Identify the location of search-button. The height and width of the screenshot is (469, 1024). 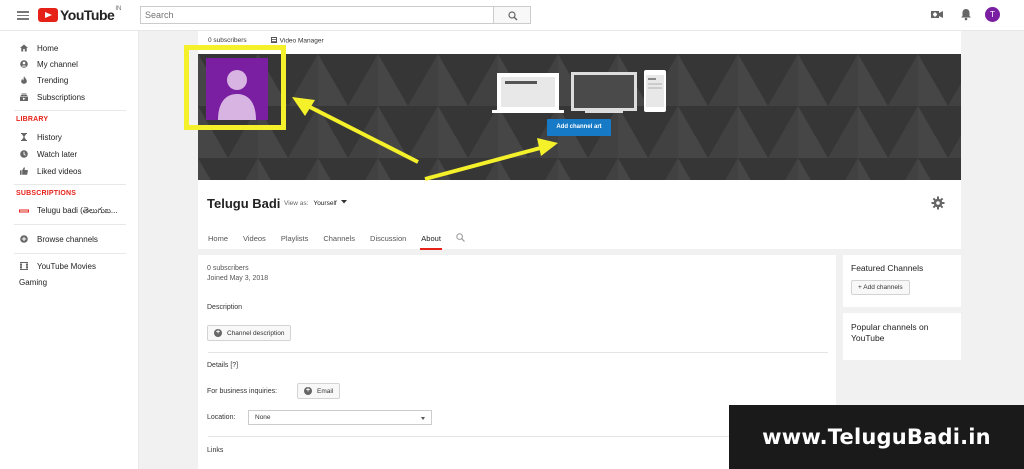
(512, 15).